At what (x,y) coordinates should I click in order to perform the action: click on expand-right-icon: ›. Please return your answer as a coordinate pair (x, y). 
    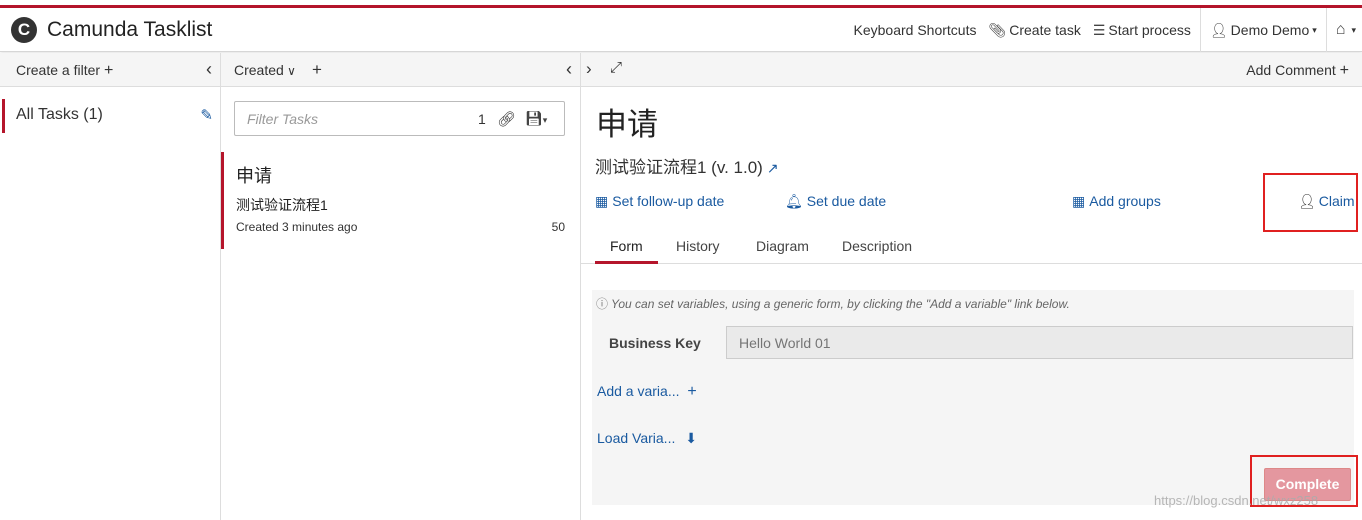
    Looking at the image, I should click on (589, 69).